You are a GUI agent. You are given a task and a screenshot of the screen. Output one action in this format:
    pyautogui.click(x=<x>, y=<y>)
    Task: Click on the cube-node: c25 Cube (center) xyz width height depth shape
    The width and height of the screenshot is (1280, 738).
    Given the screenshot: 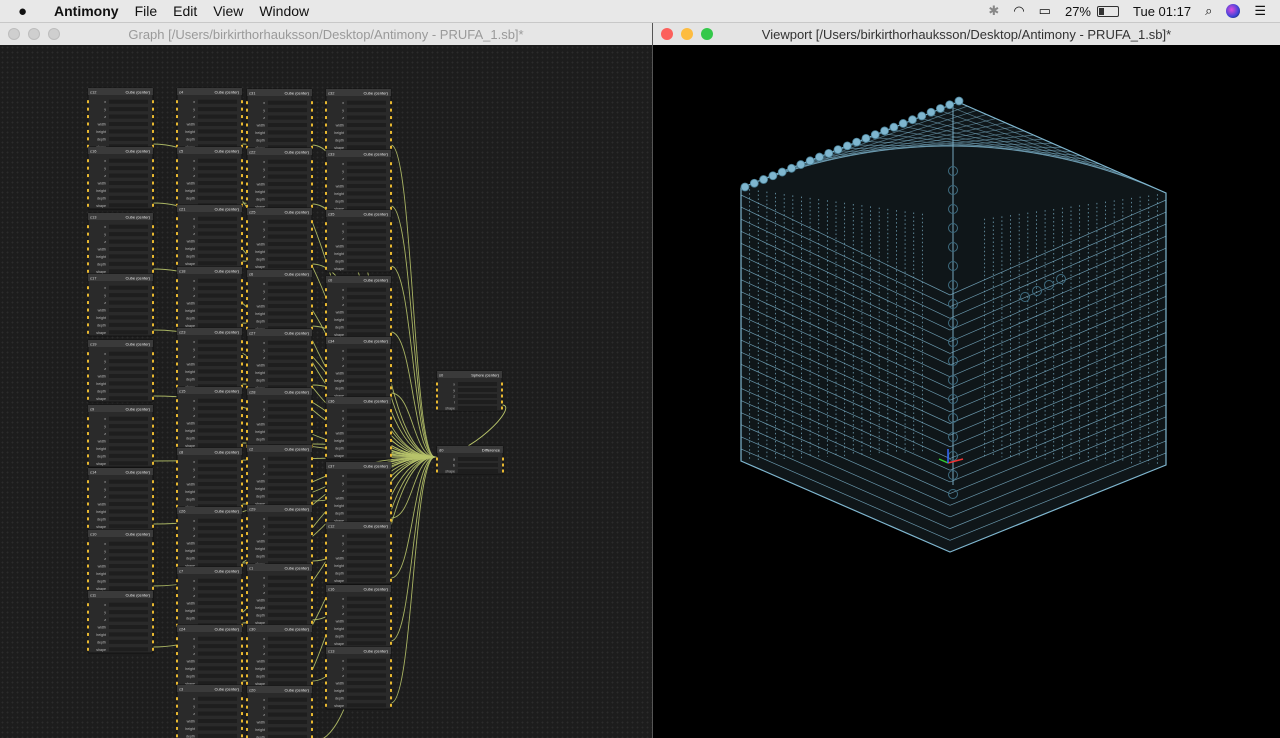 What is the action you would take?
    pyautogui.click(x=279, y=239)
    